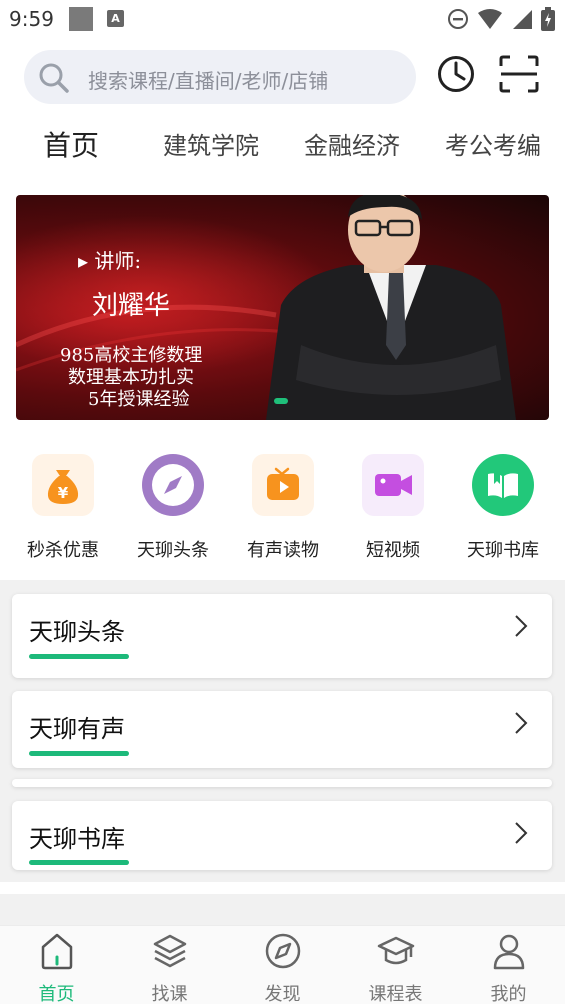  Describe the element at coordinates (395, 965) in the screenshot. I see `nav-schedule: 课程表` at that location.